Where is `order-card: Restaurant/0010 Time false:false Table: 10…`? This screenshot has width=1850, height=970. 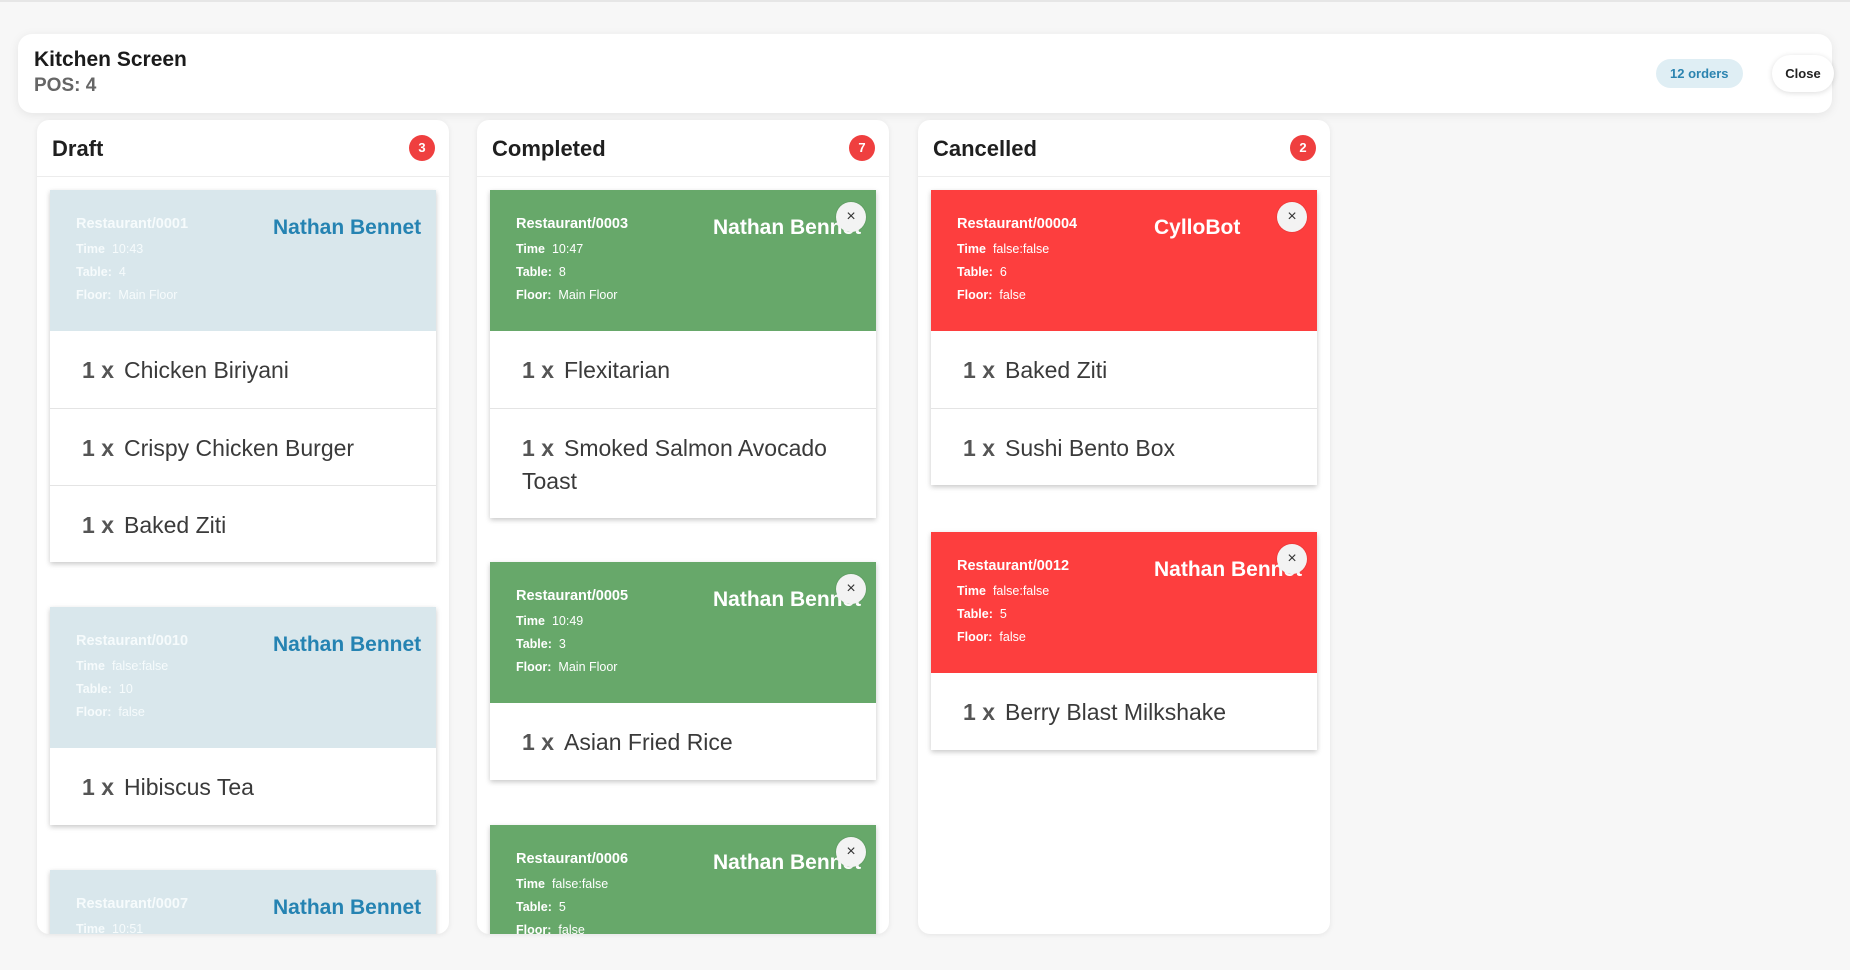 order-card: Restaurant/0010 Time false:false Table: 10… is located at coordinates (243, 716).